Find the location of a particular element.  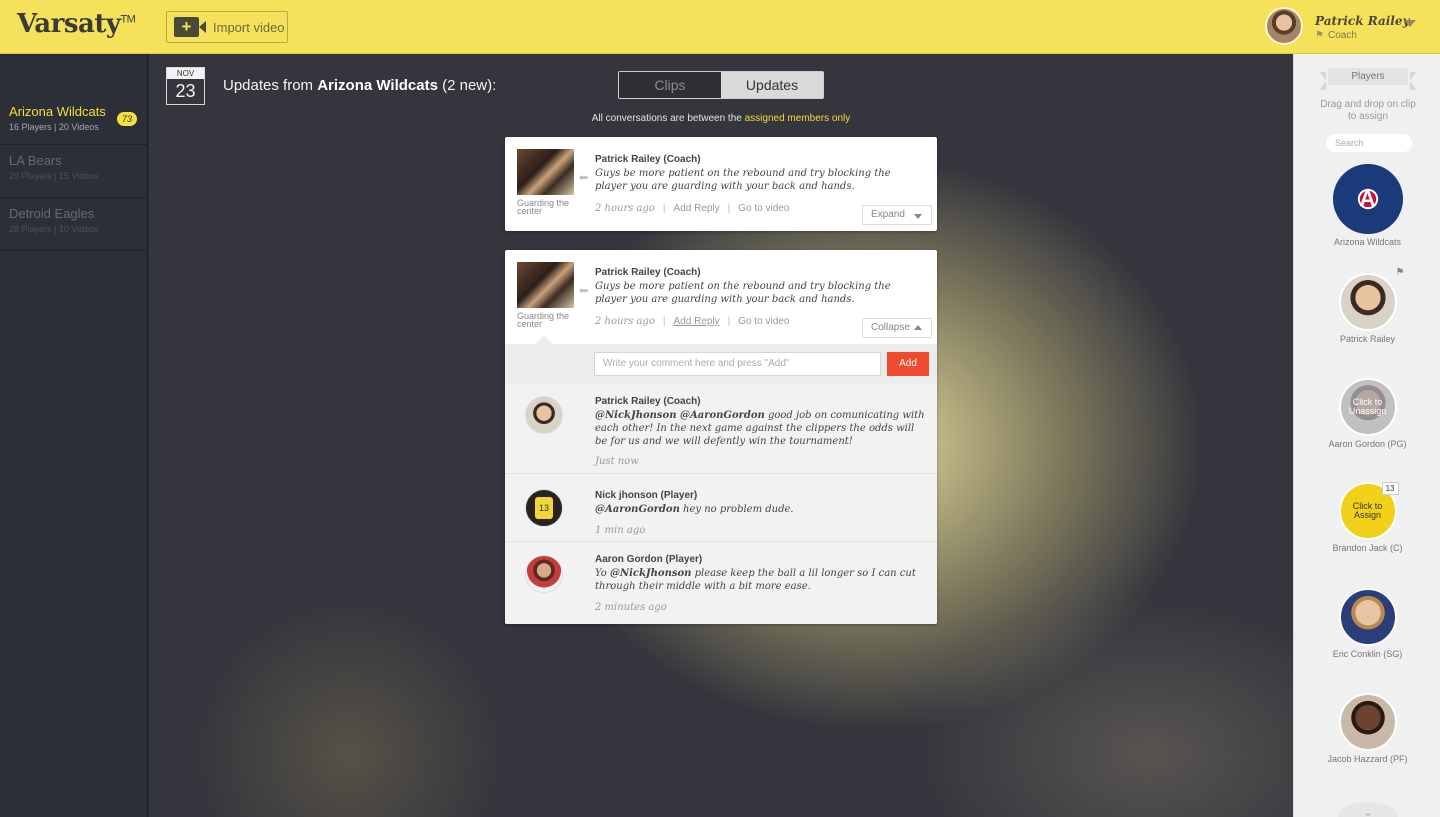

unassign-overlay: Click to Unassign is located at coordinates (1367, 407).